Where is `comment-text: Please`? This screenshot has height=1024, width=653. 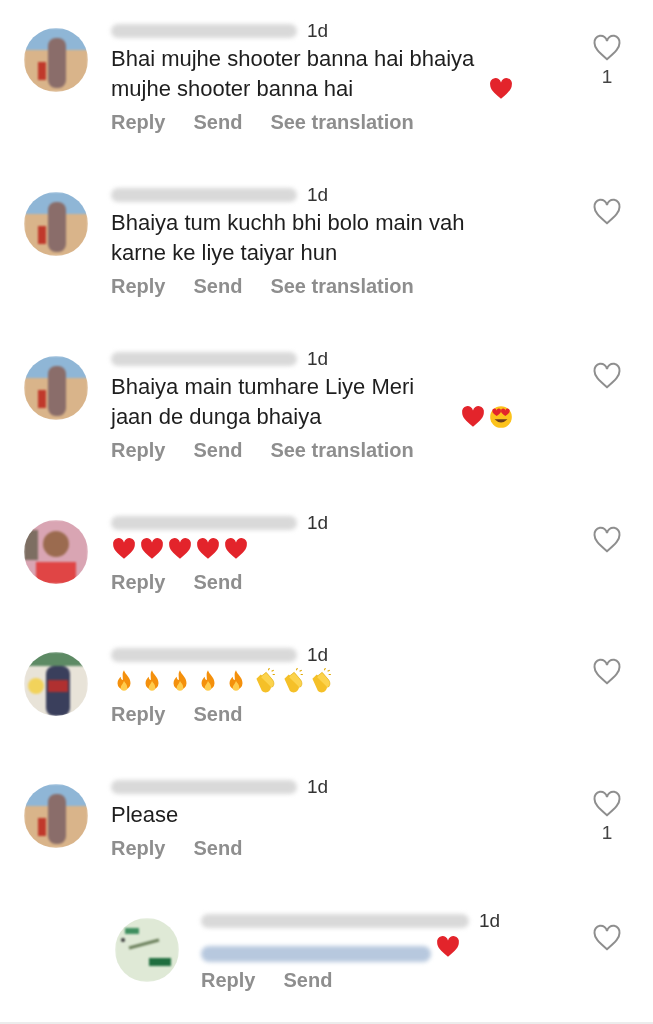 comment-text: Please is located at coordinates (145, 815).